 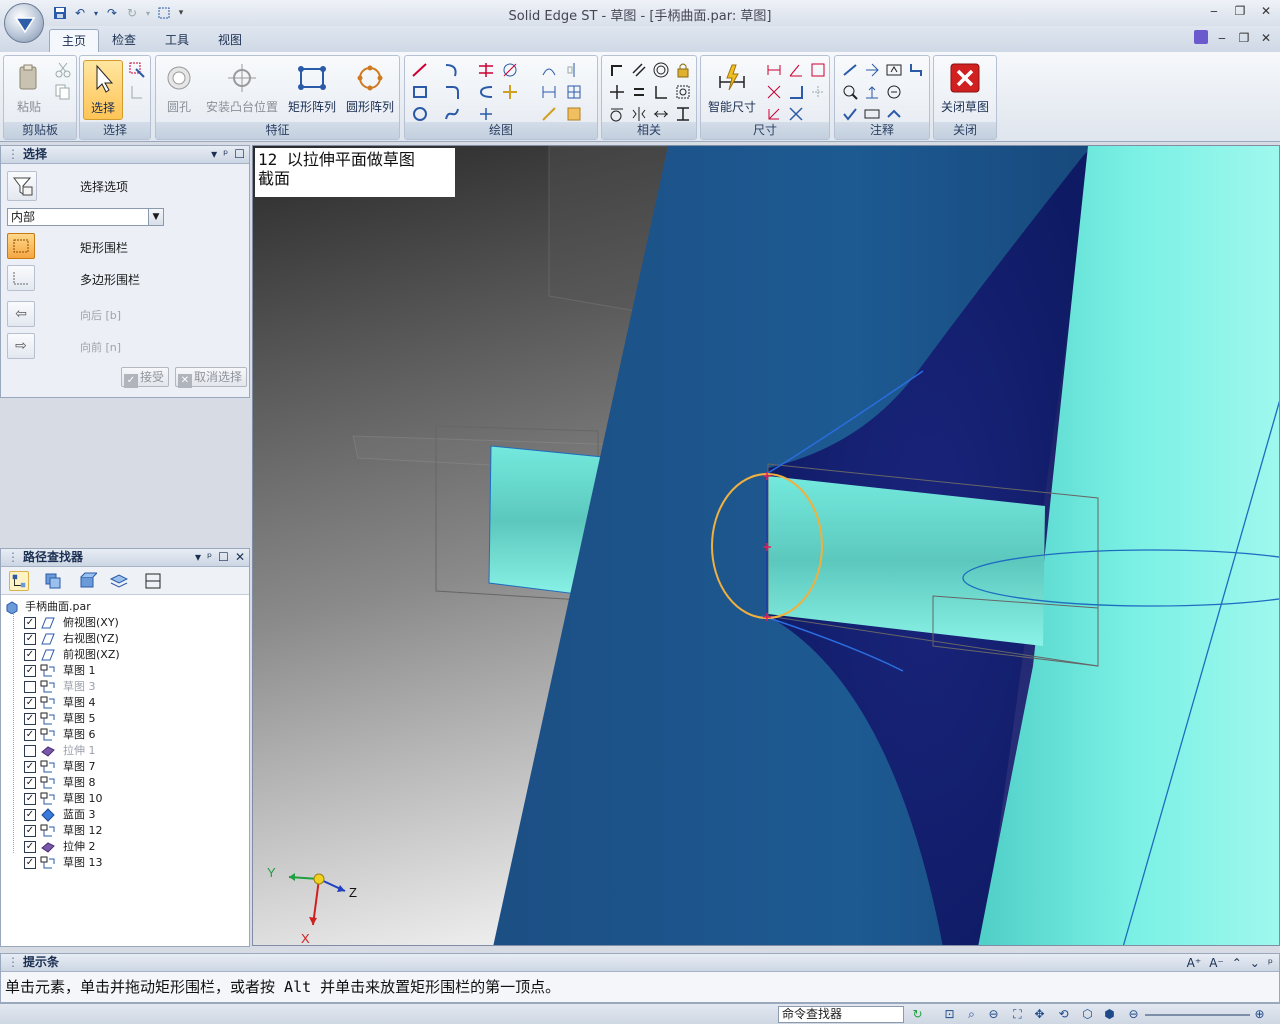 What do you see at coordinates (74, 40) in the screenshot?
I see `tab-home: 主页` at bounding box center [74, 40].